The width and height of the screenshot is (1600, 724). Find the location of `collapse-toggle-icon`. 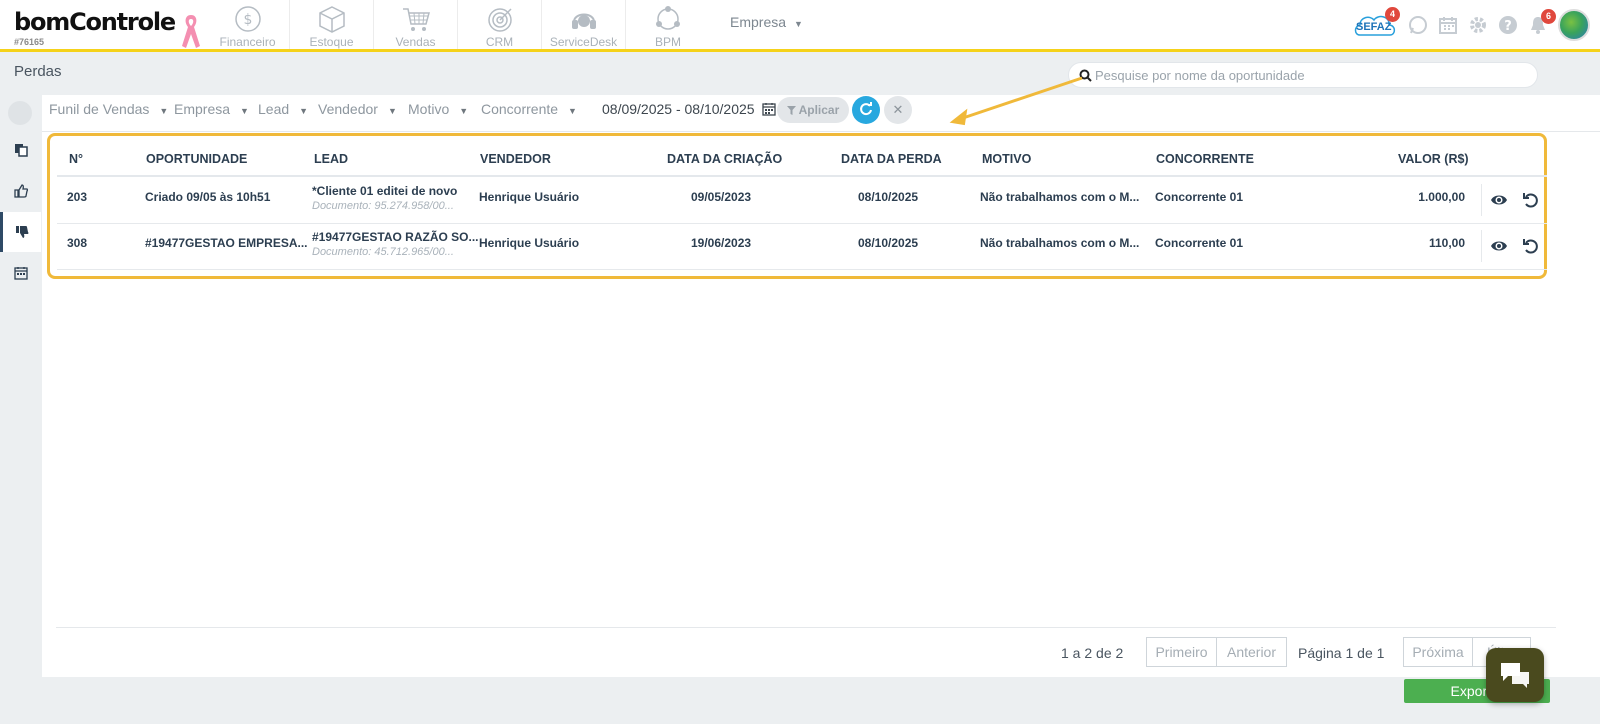

collapse-toggle-icon is located at coordinates (20, 113).